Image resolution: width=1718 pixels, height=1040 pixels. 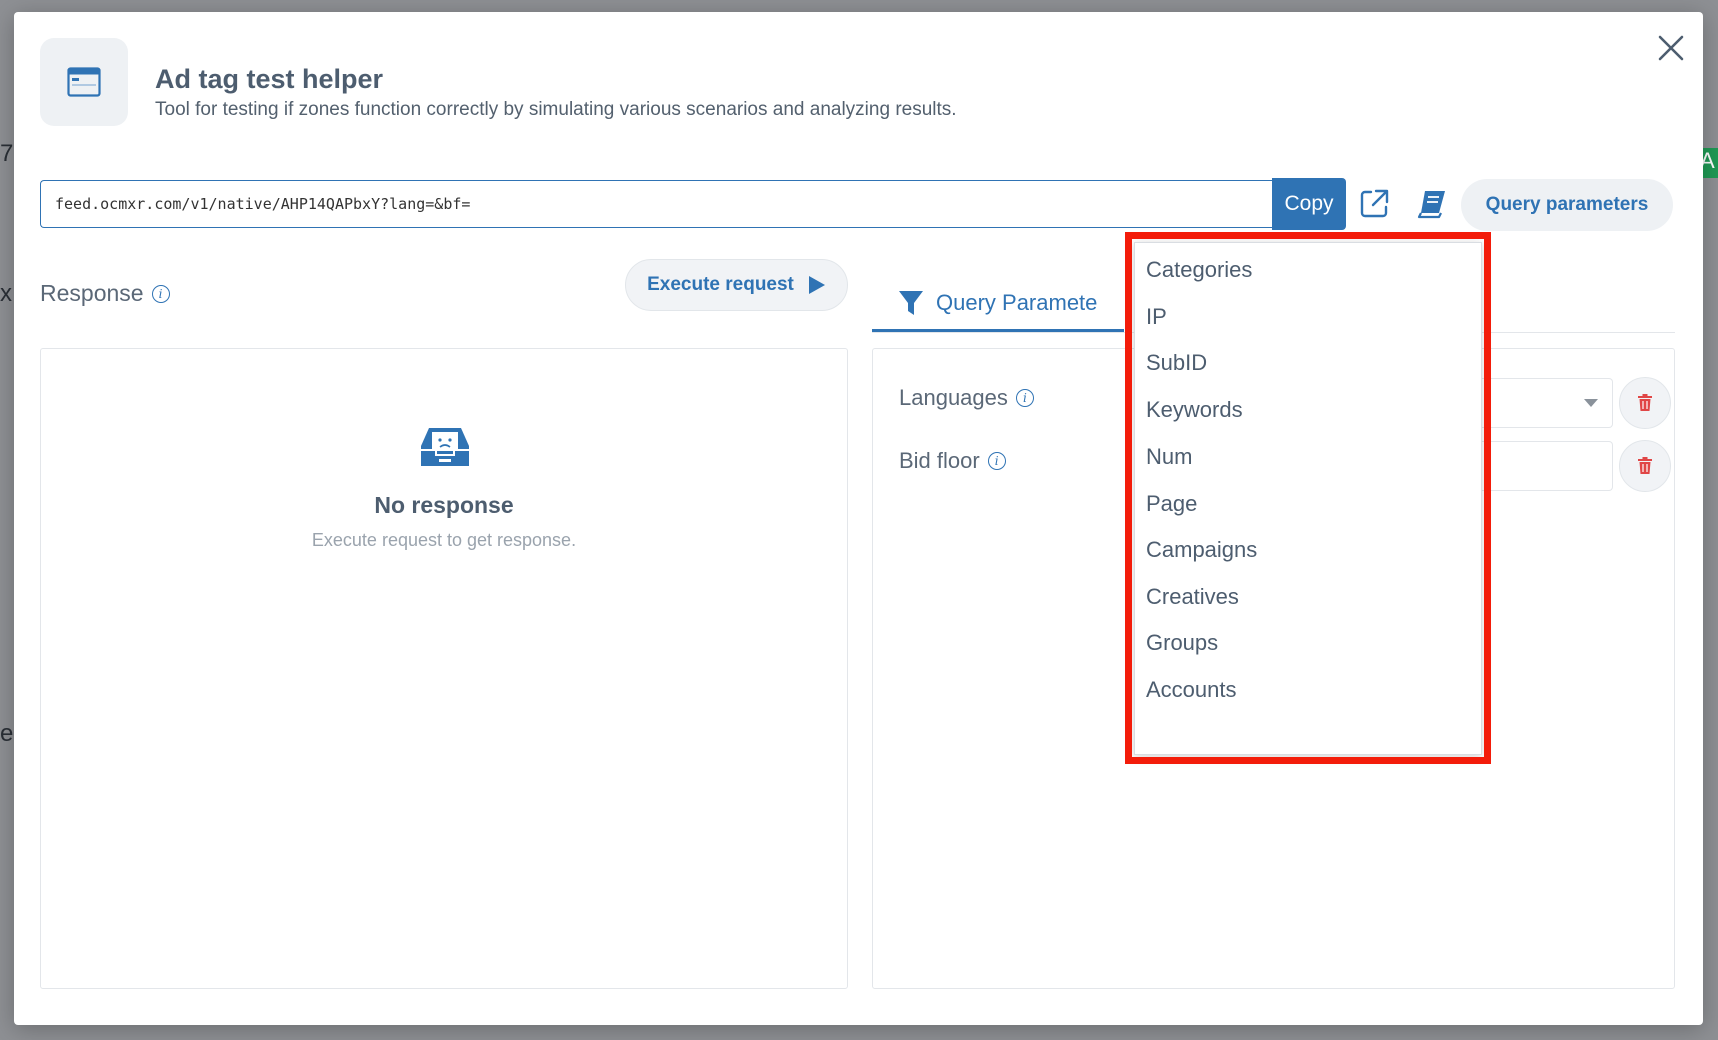 I want to click on play-icon, so click(x=816, y=285).